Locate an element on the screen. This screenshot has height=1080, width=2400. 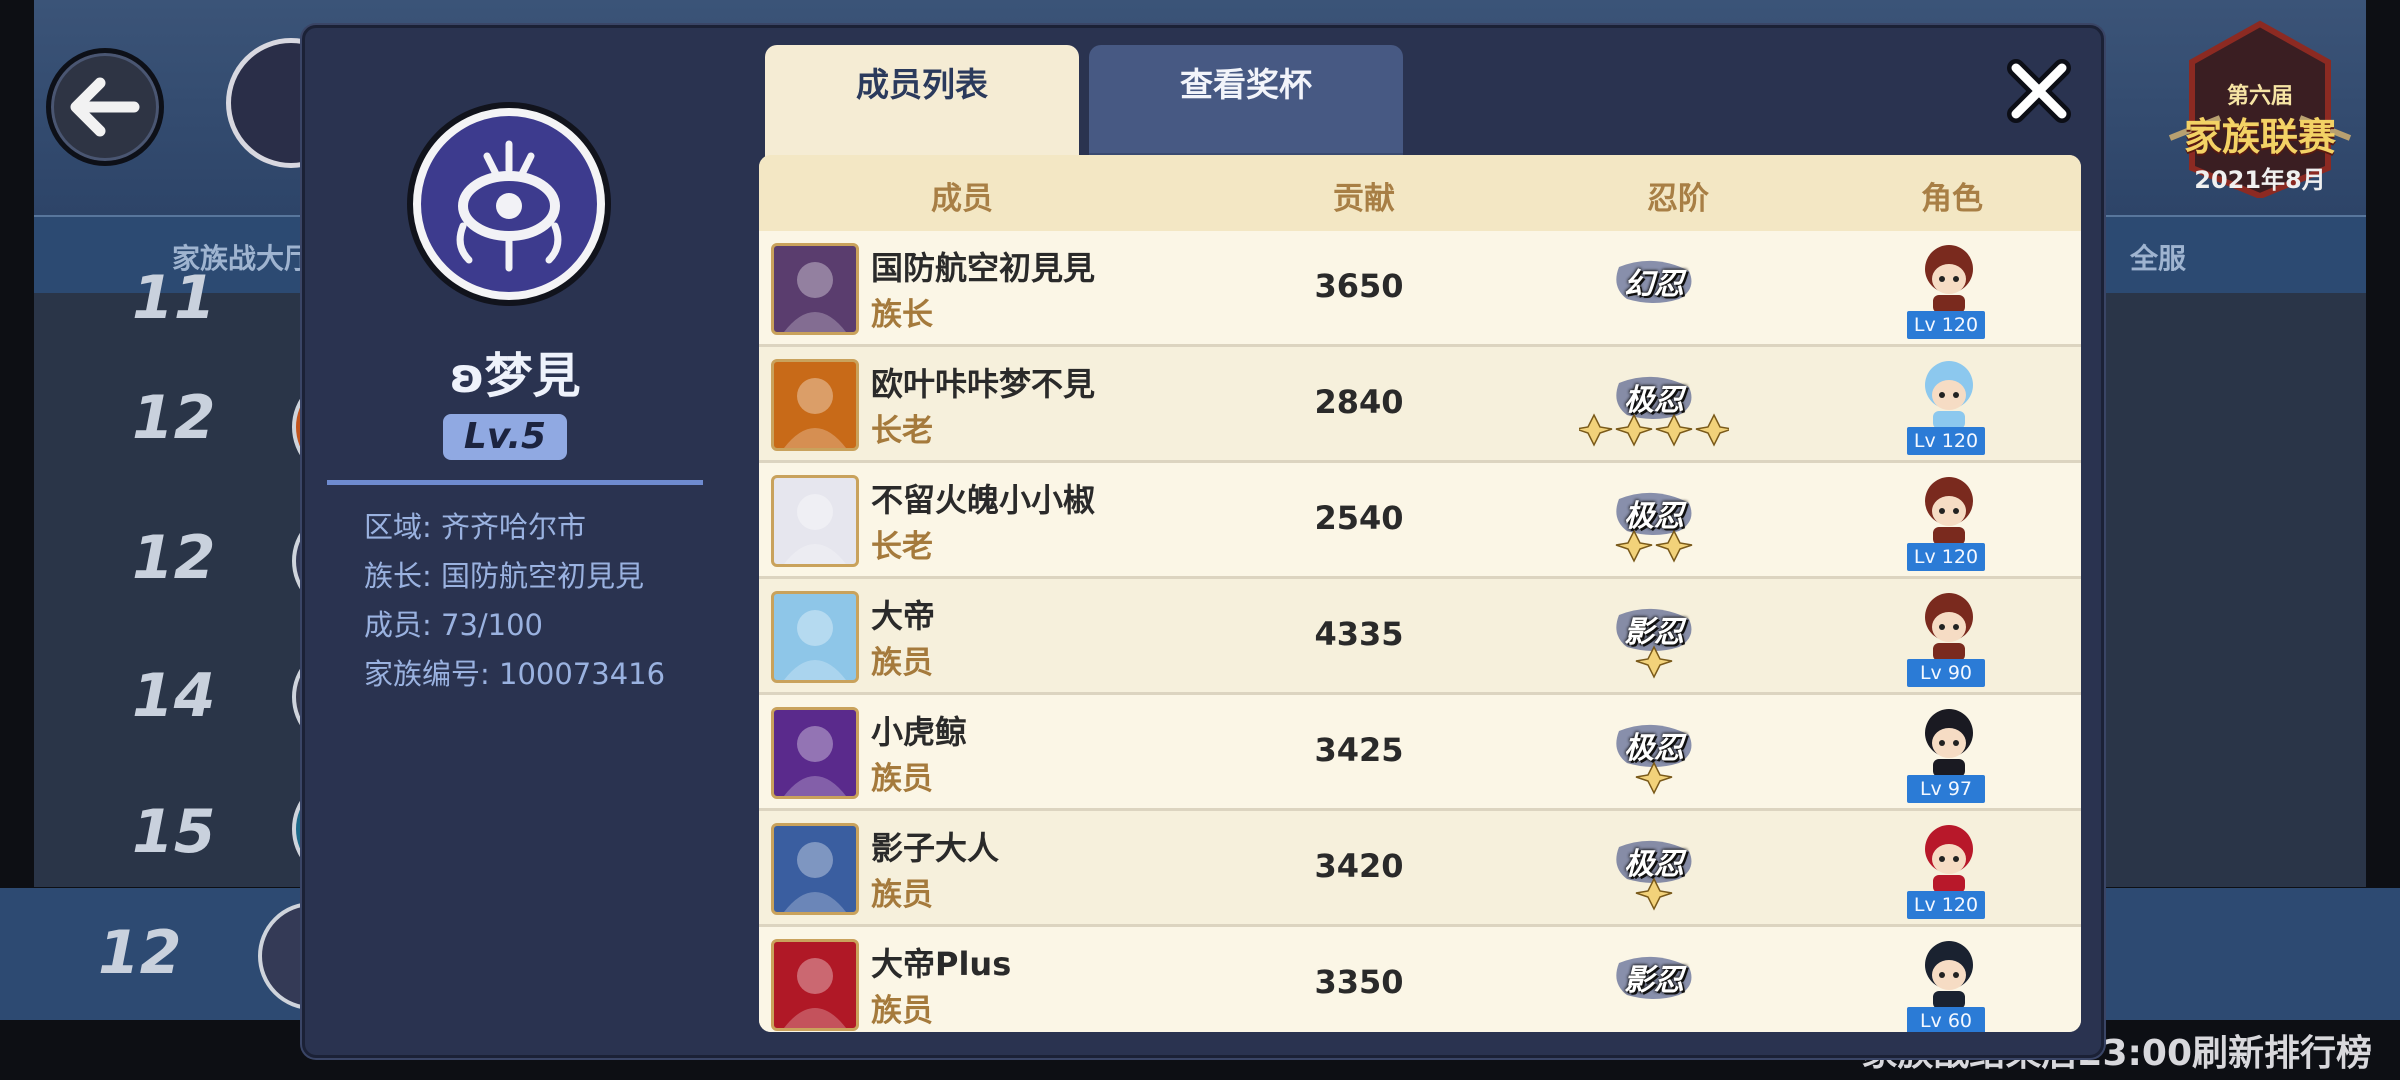
family-emblem is located at coordinates (509, 204).